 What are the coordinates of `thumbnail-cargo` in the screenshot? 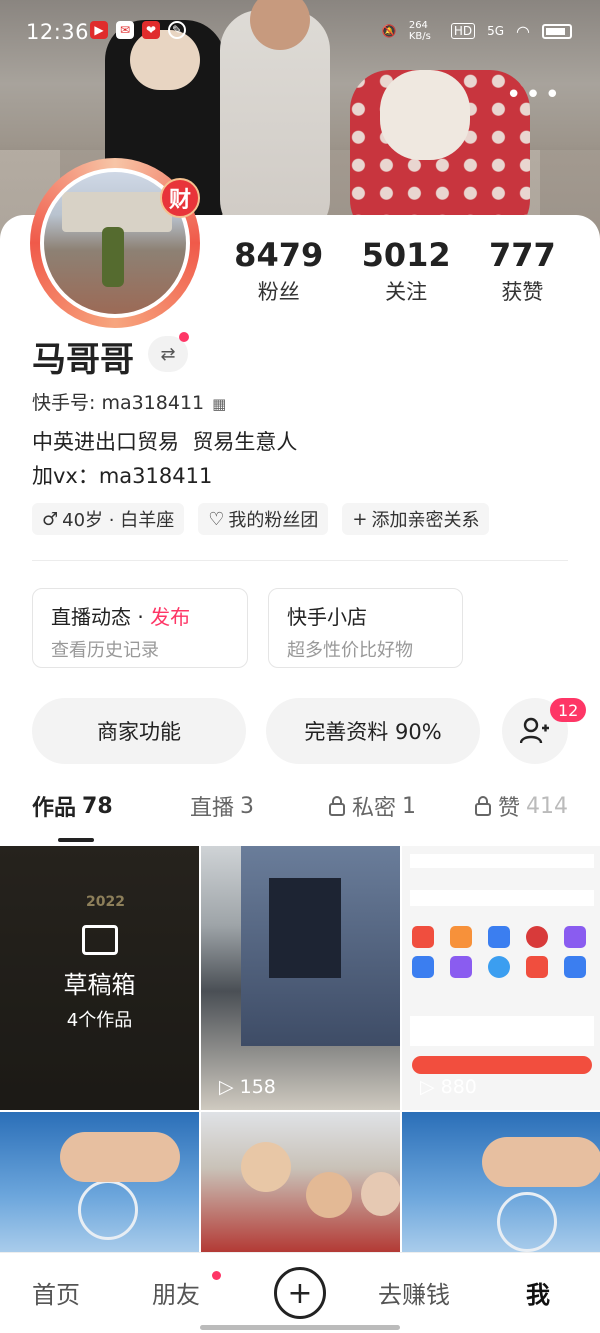 It's located at (305, 928).